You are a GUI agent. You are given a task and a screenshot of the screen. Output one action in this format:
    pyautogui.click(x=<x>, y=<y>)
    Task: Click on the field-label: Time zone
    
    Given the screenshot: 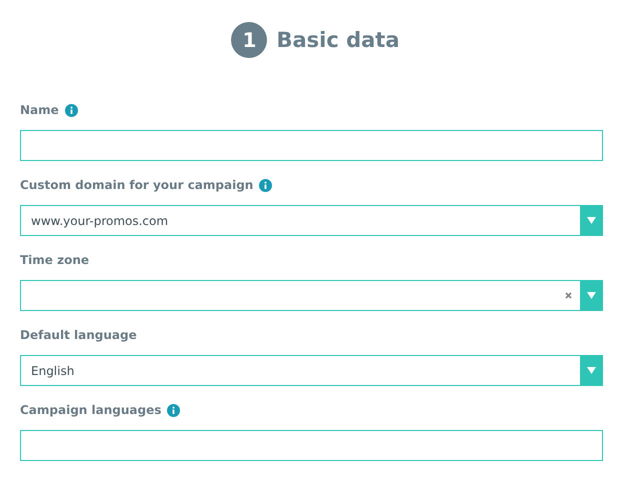 What is the action you would take?
    pyautogui.click(x=55, y=260)
    